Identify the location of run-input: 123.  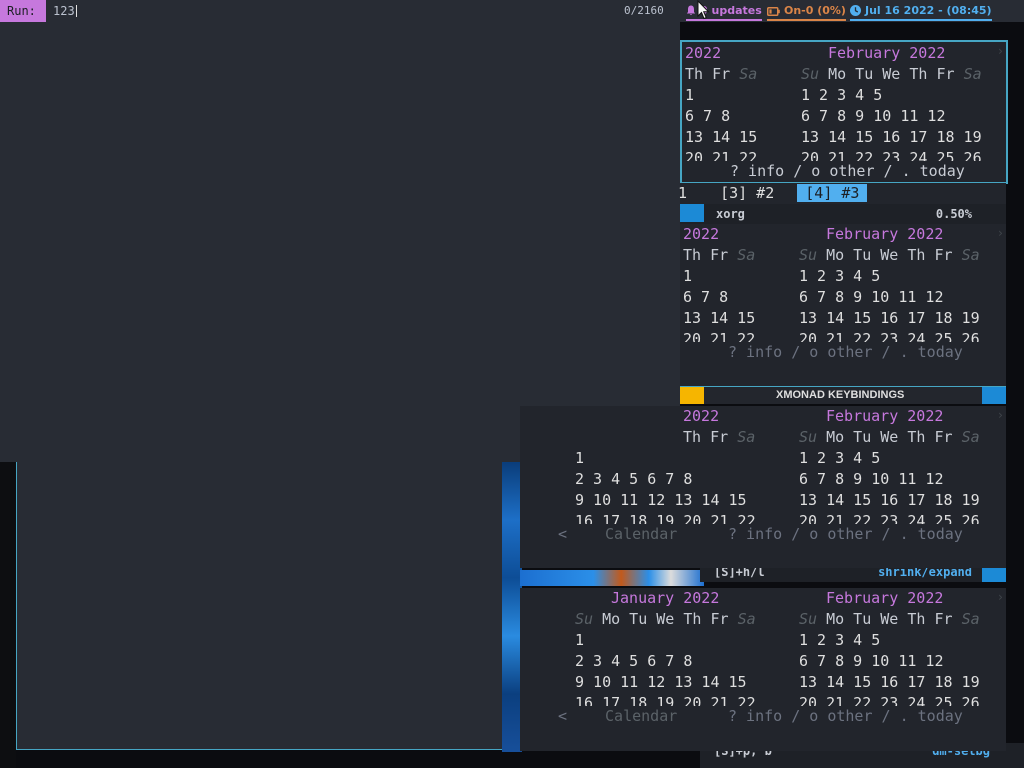
(65, 11).